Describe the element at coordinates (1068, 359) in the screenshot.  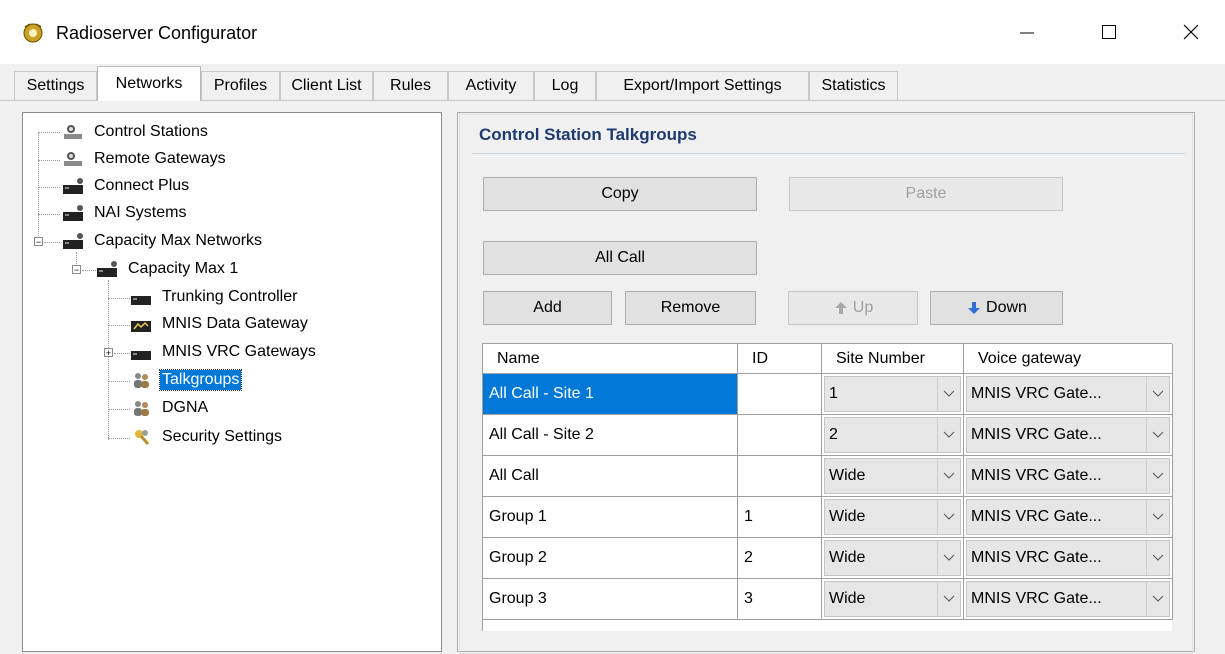
I see `column-header-voice-gateway: Voice gateway` at that location.